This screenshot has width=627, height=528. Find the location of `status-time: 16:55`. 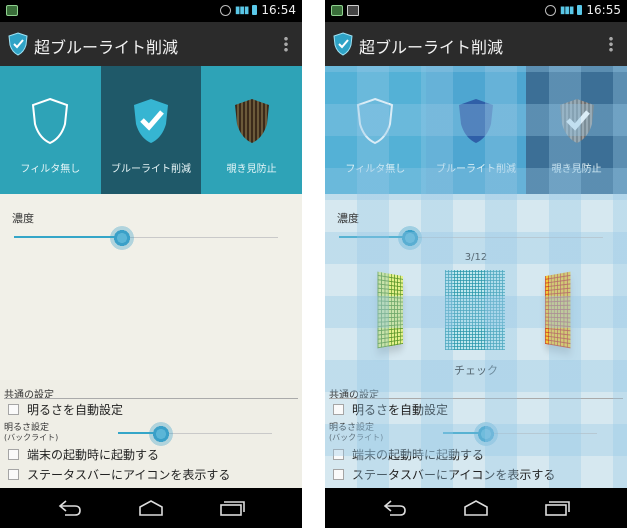

status-time: 16:55 is located at coordinates (603, 10).